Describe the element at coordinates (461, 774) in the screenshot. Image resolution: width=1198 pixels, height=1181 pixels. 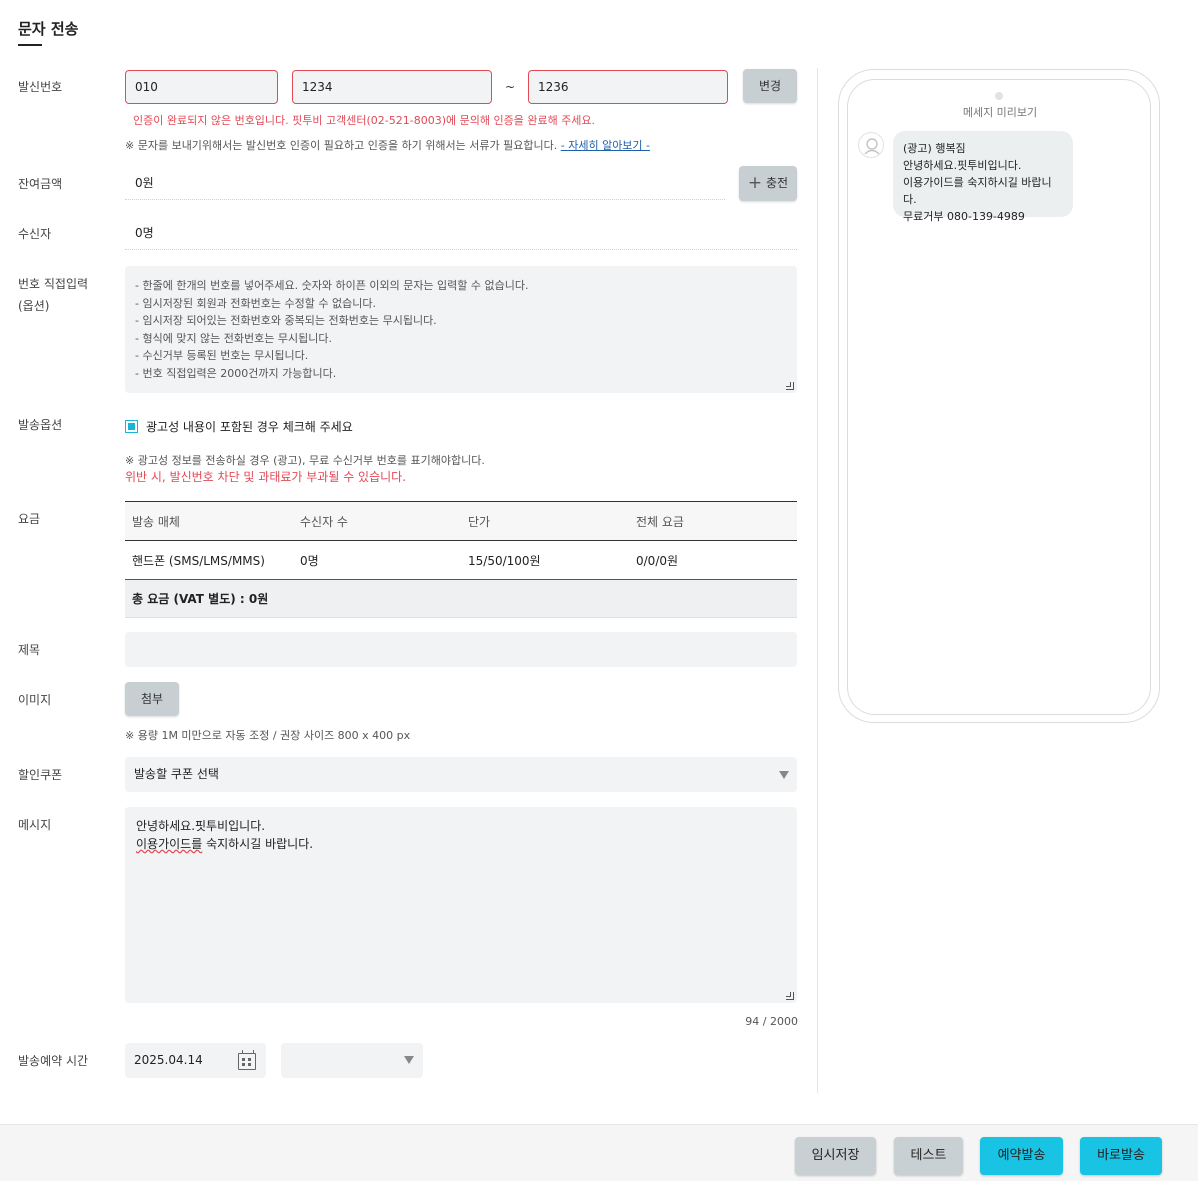
I see `coupon-select: 발송할 쿠폰 선택` at that location.